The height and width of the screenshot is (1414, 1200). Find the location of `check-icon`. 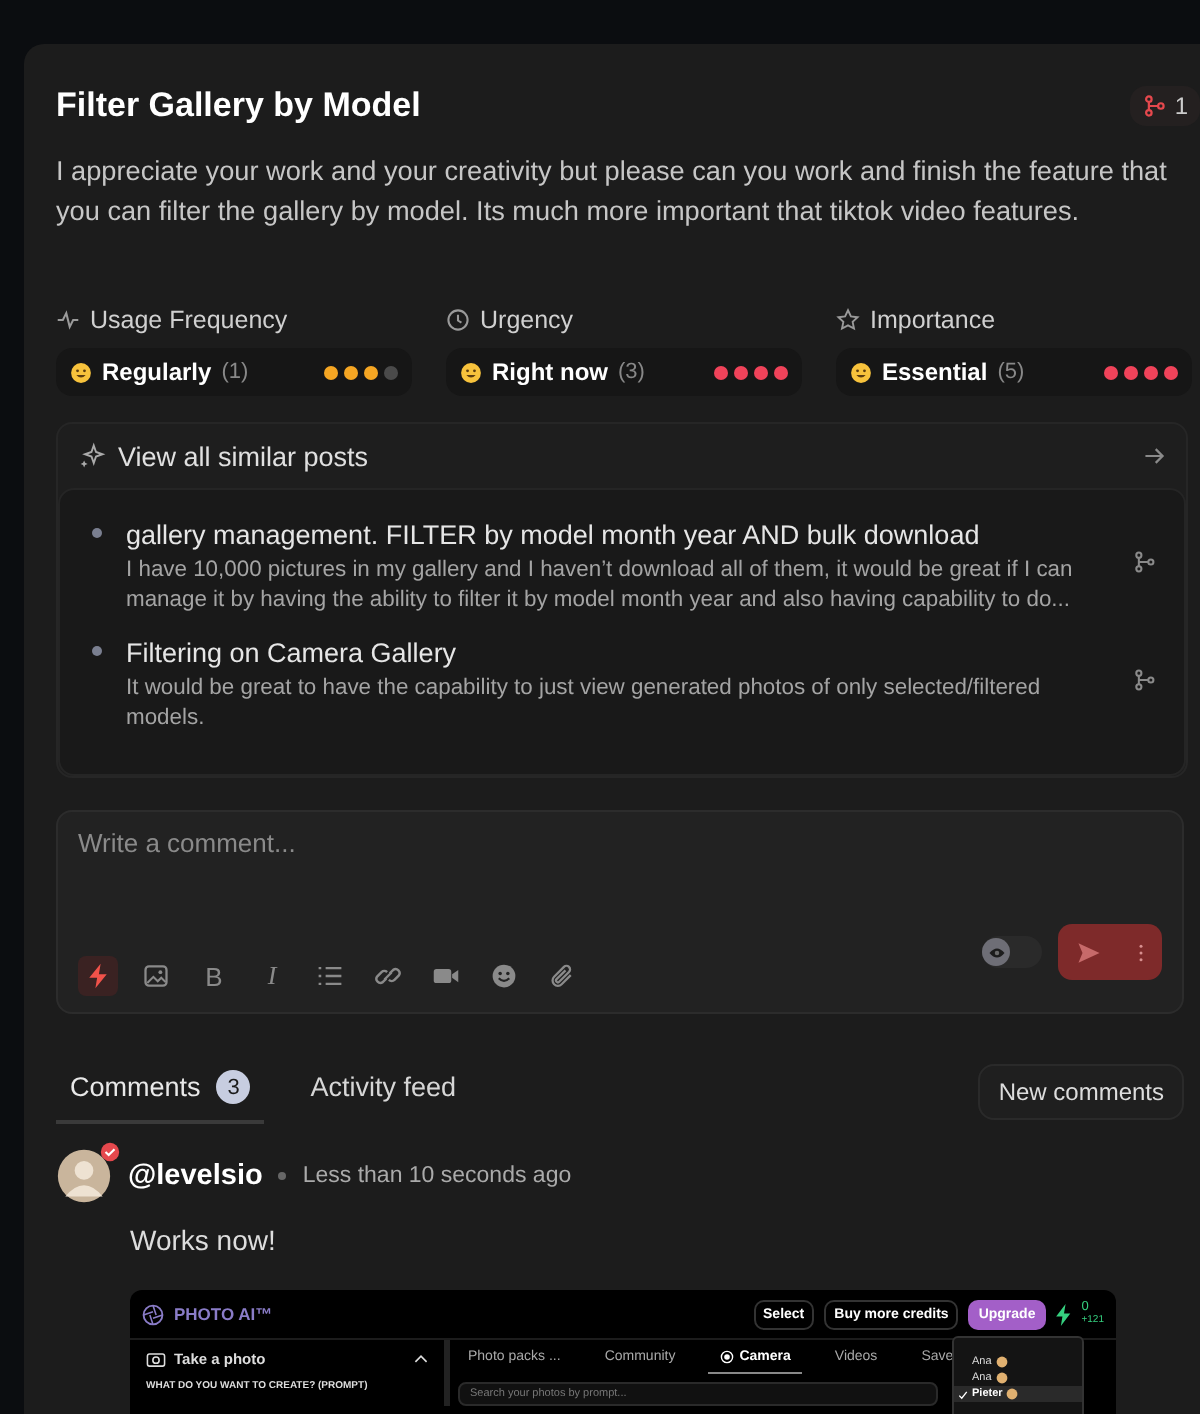

check-icon is located at coordinates (963, 1394).